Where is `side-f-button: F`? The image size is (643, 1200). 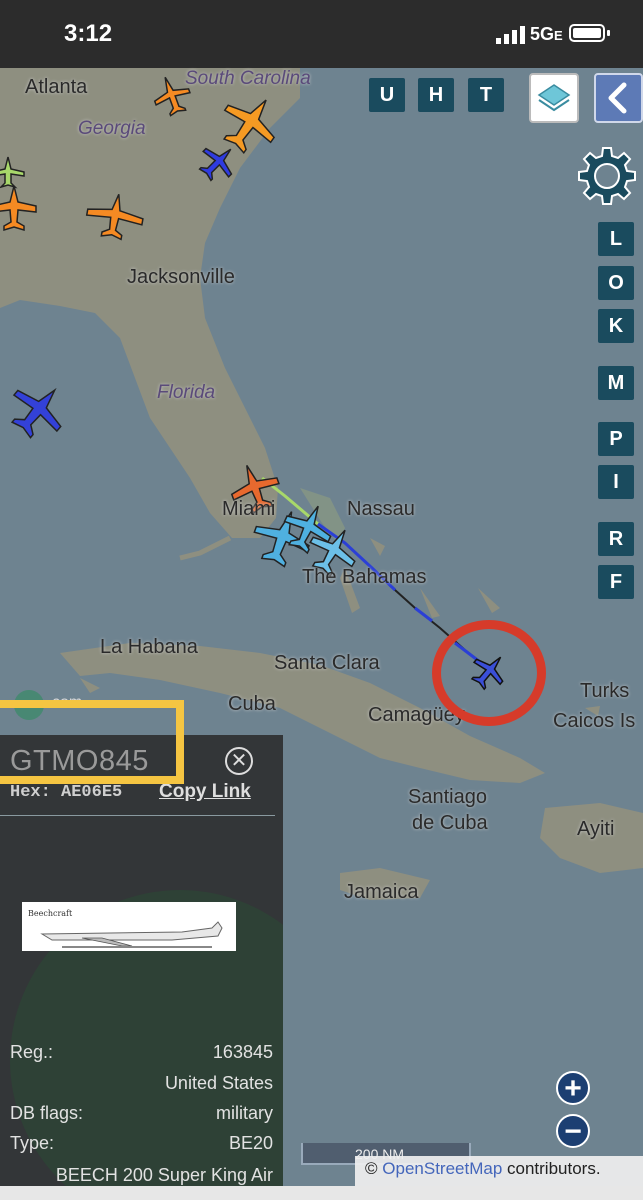
side-f-button: F is located at coordinates (616, 582).